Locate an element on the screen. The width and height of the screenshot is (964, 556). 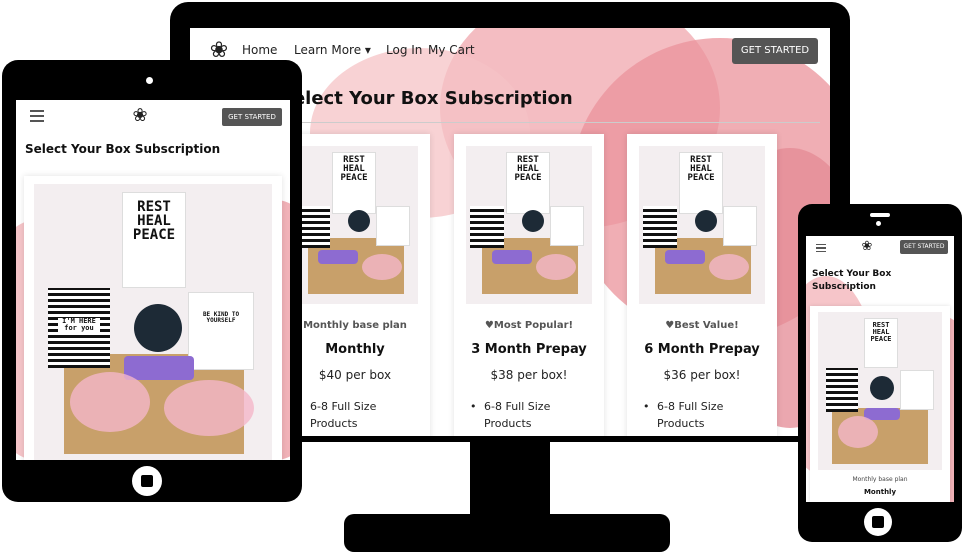
tablet-camera is located at coordinates (149, 80).